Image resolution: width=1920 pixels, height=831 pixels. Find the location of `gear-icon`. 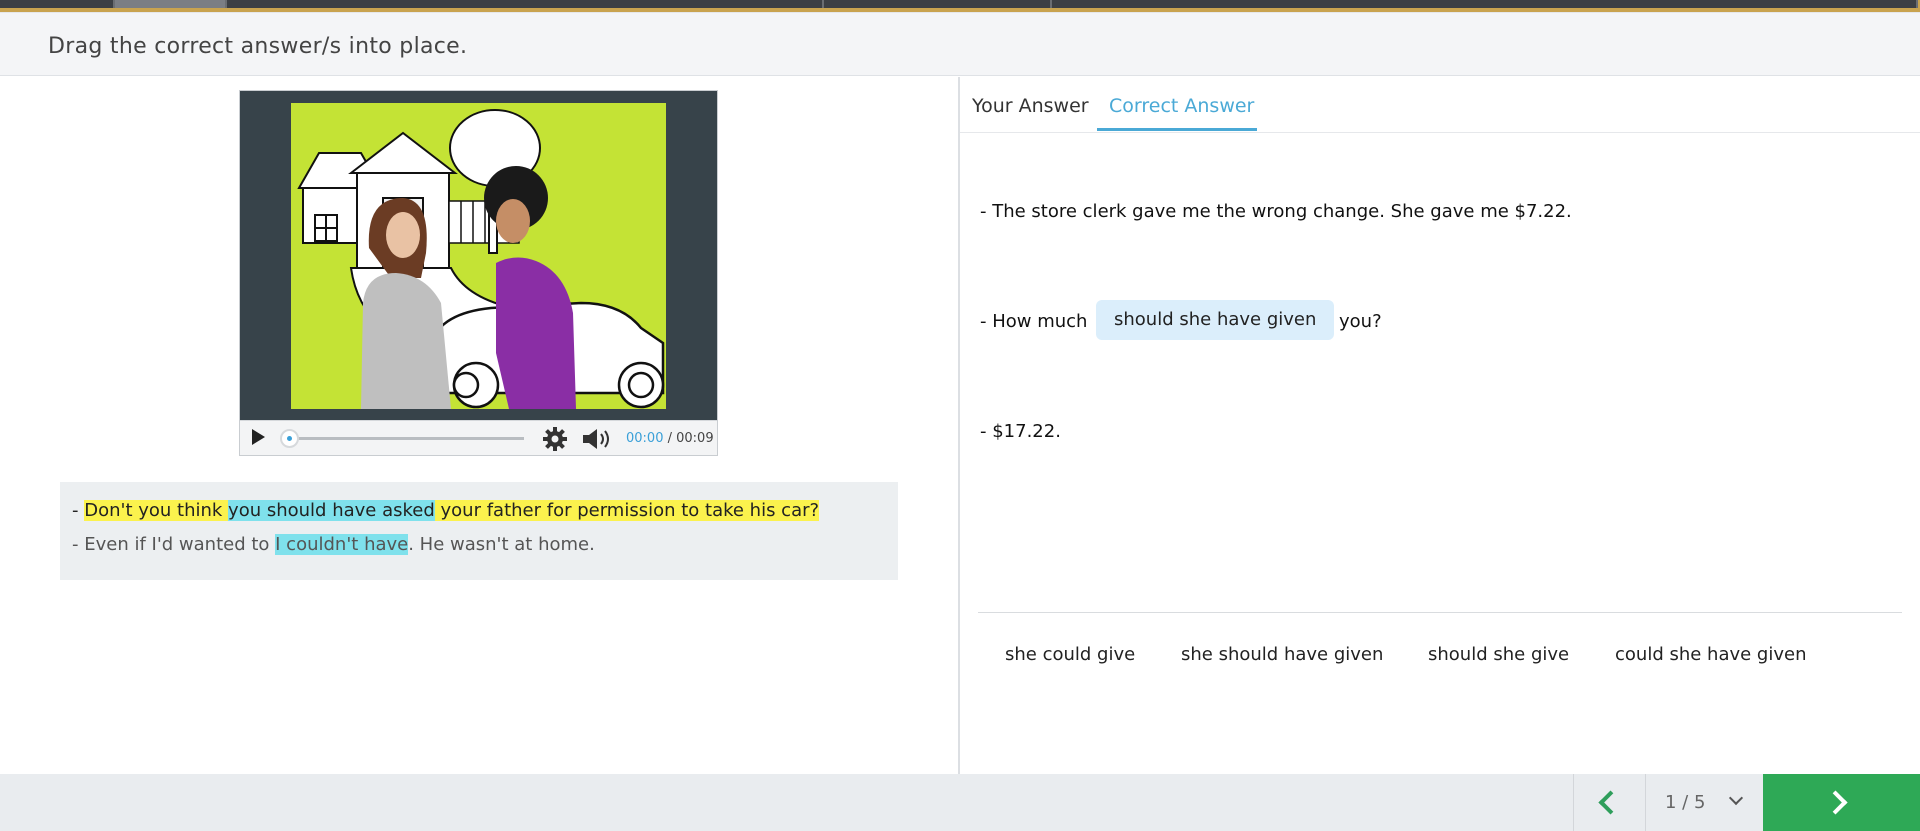

gear-icon is located at coordinates (555, 439).